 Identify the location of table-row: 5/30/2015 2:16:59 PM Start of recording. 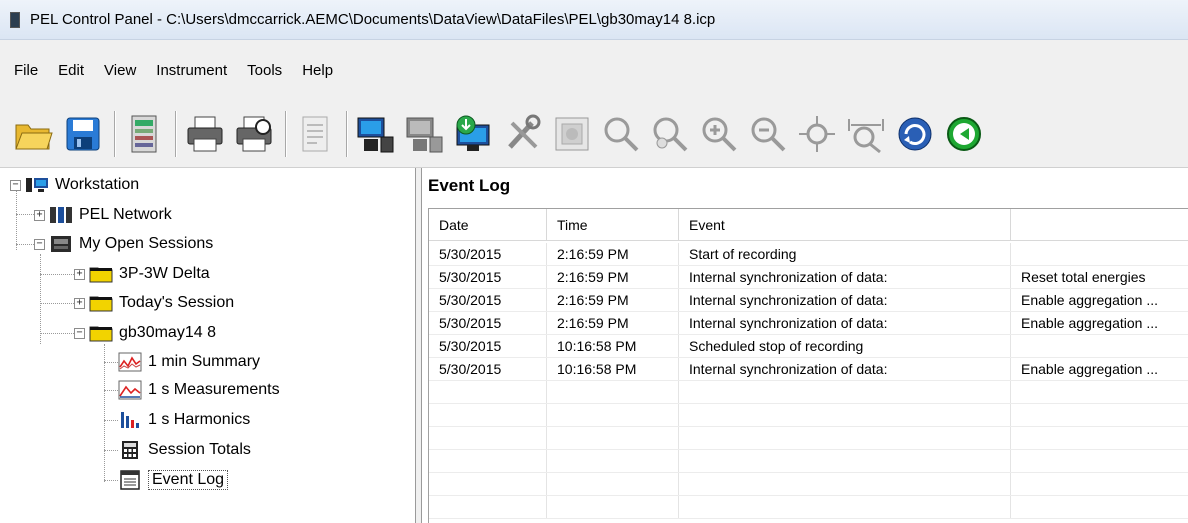
(808, 254).